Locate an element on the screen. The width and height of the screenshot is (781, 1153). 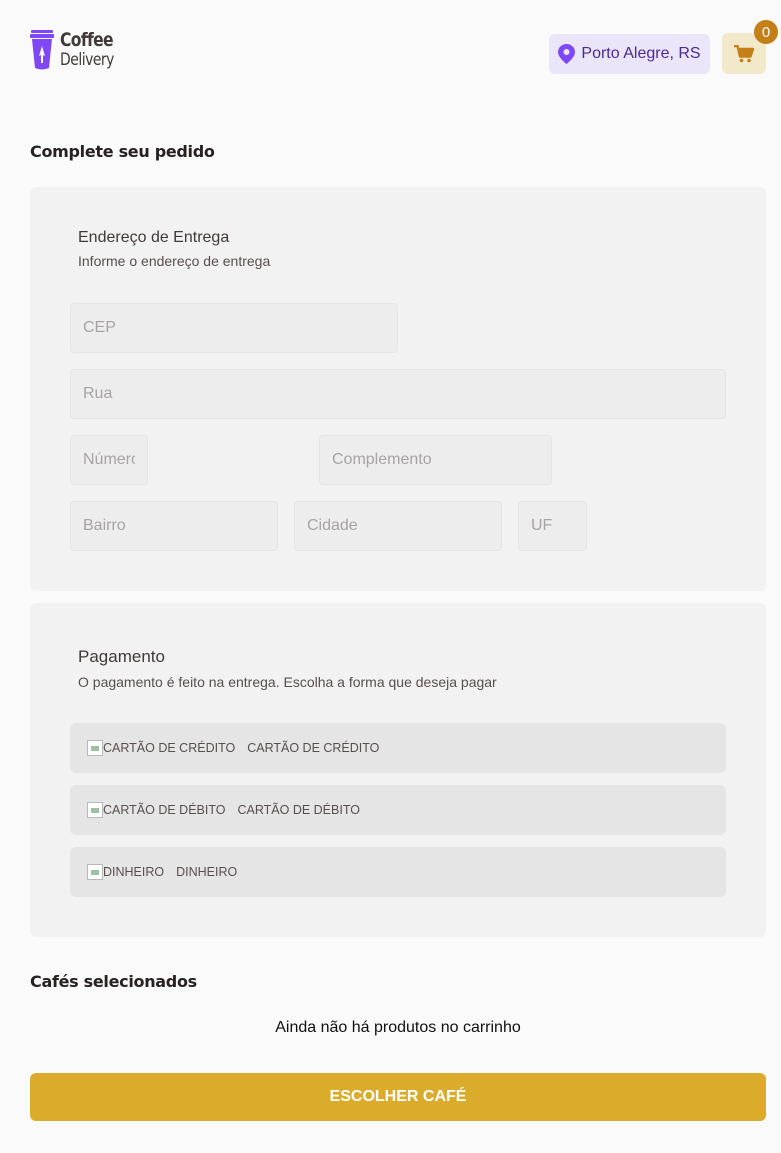
bairro-input is located at coordinates (174, 526).